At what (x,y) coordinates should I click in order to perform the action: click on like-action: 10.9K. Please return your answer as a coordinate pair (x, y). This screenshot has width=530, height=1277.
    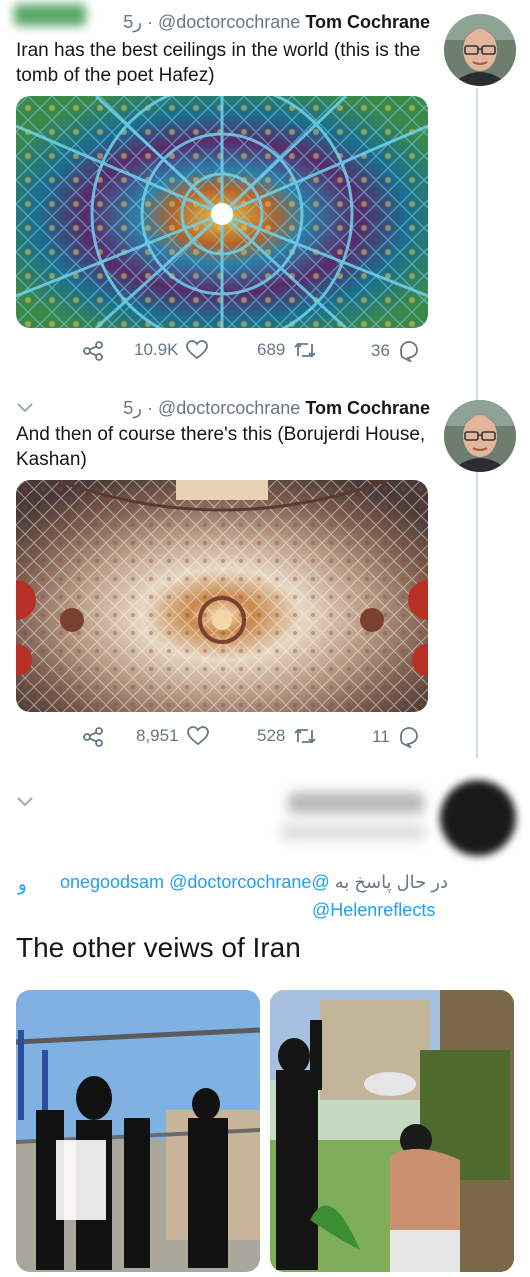
    Looking at the image, I should click on (171, 350).